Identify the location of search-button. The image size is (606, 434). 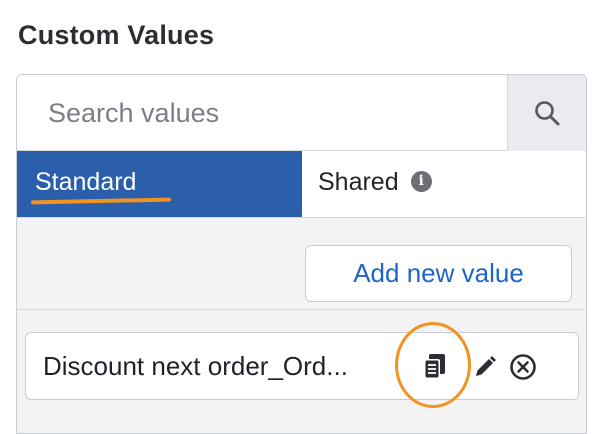
(546, 113).